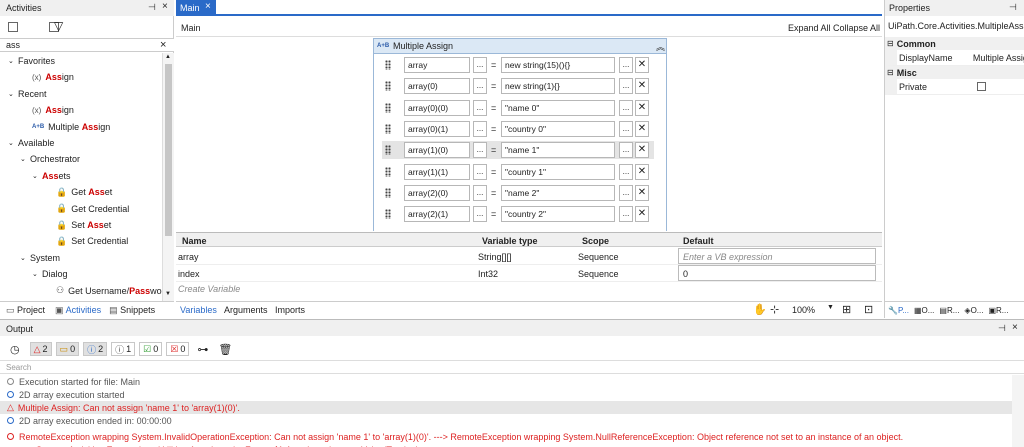 The width and height of the screenshot is (1024, 447). What do you see at coordinates (78, 310) in the screenshot?
I see `tab-activities: ▣ Activities` at bounding box center [78, 310].